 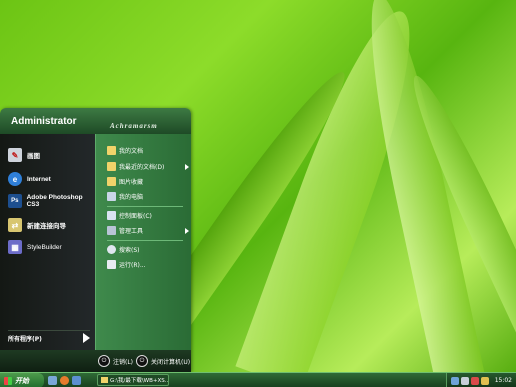 I want to click on recent-documents-icon, so click(x=111, y=166).